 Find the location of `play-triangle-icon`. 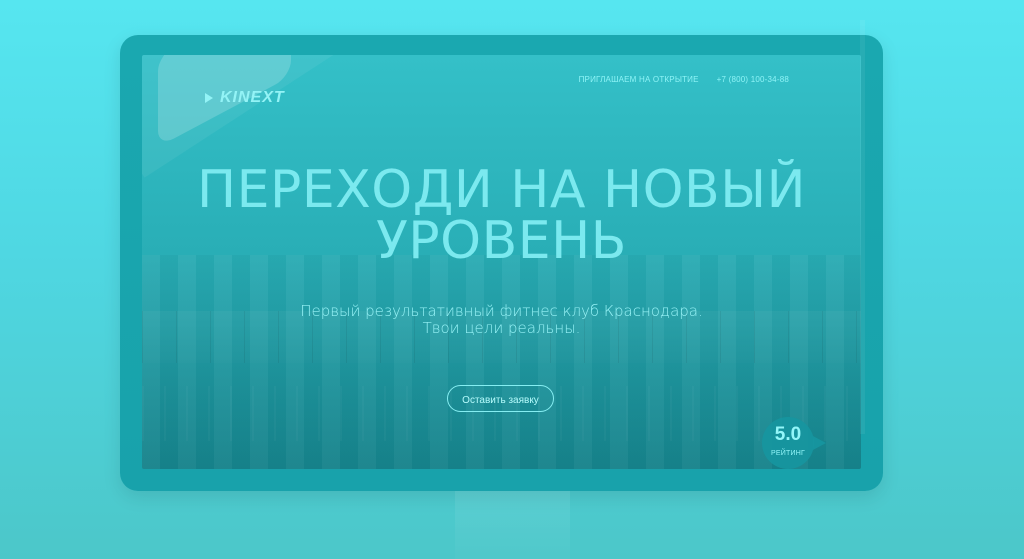

play-triangle-icon is located at coordinates (209, 98).